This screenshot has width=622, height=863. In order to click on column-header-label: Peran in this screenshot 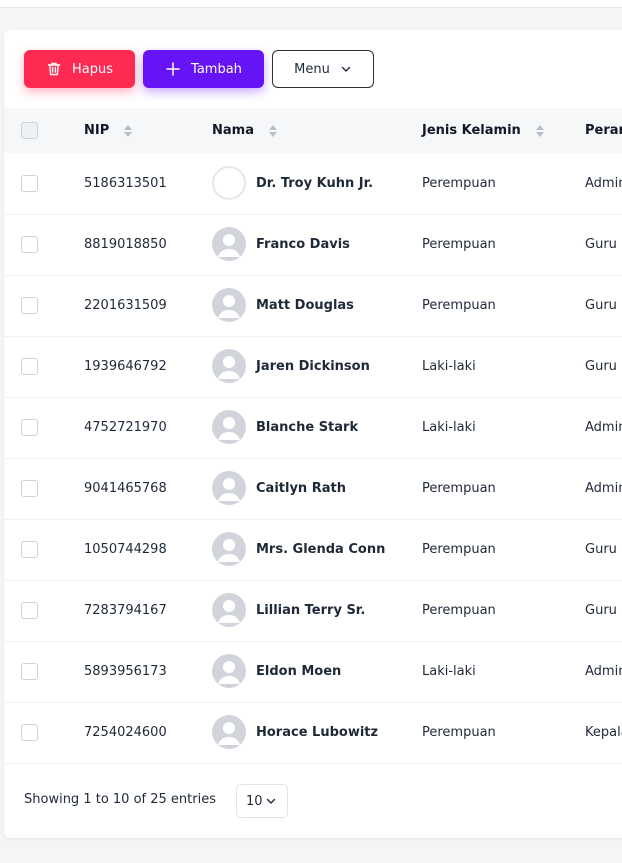, I will do `click(603, 130)`.